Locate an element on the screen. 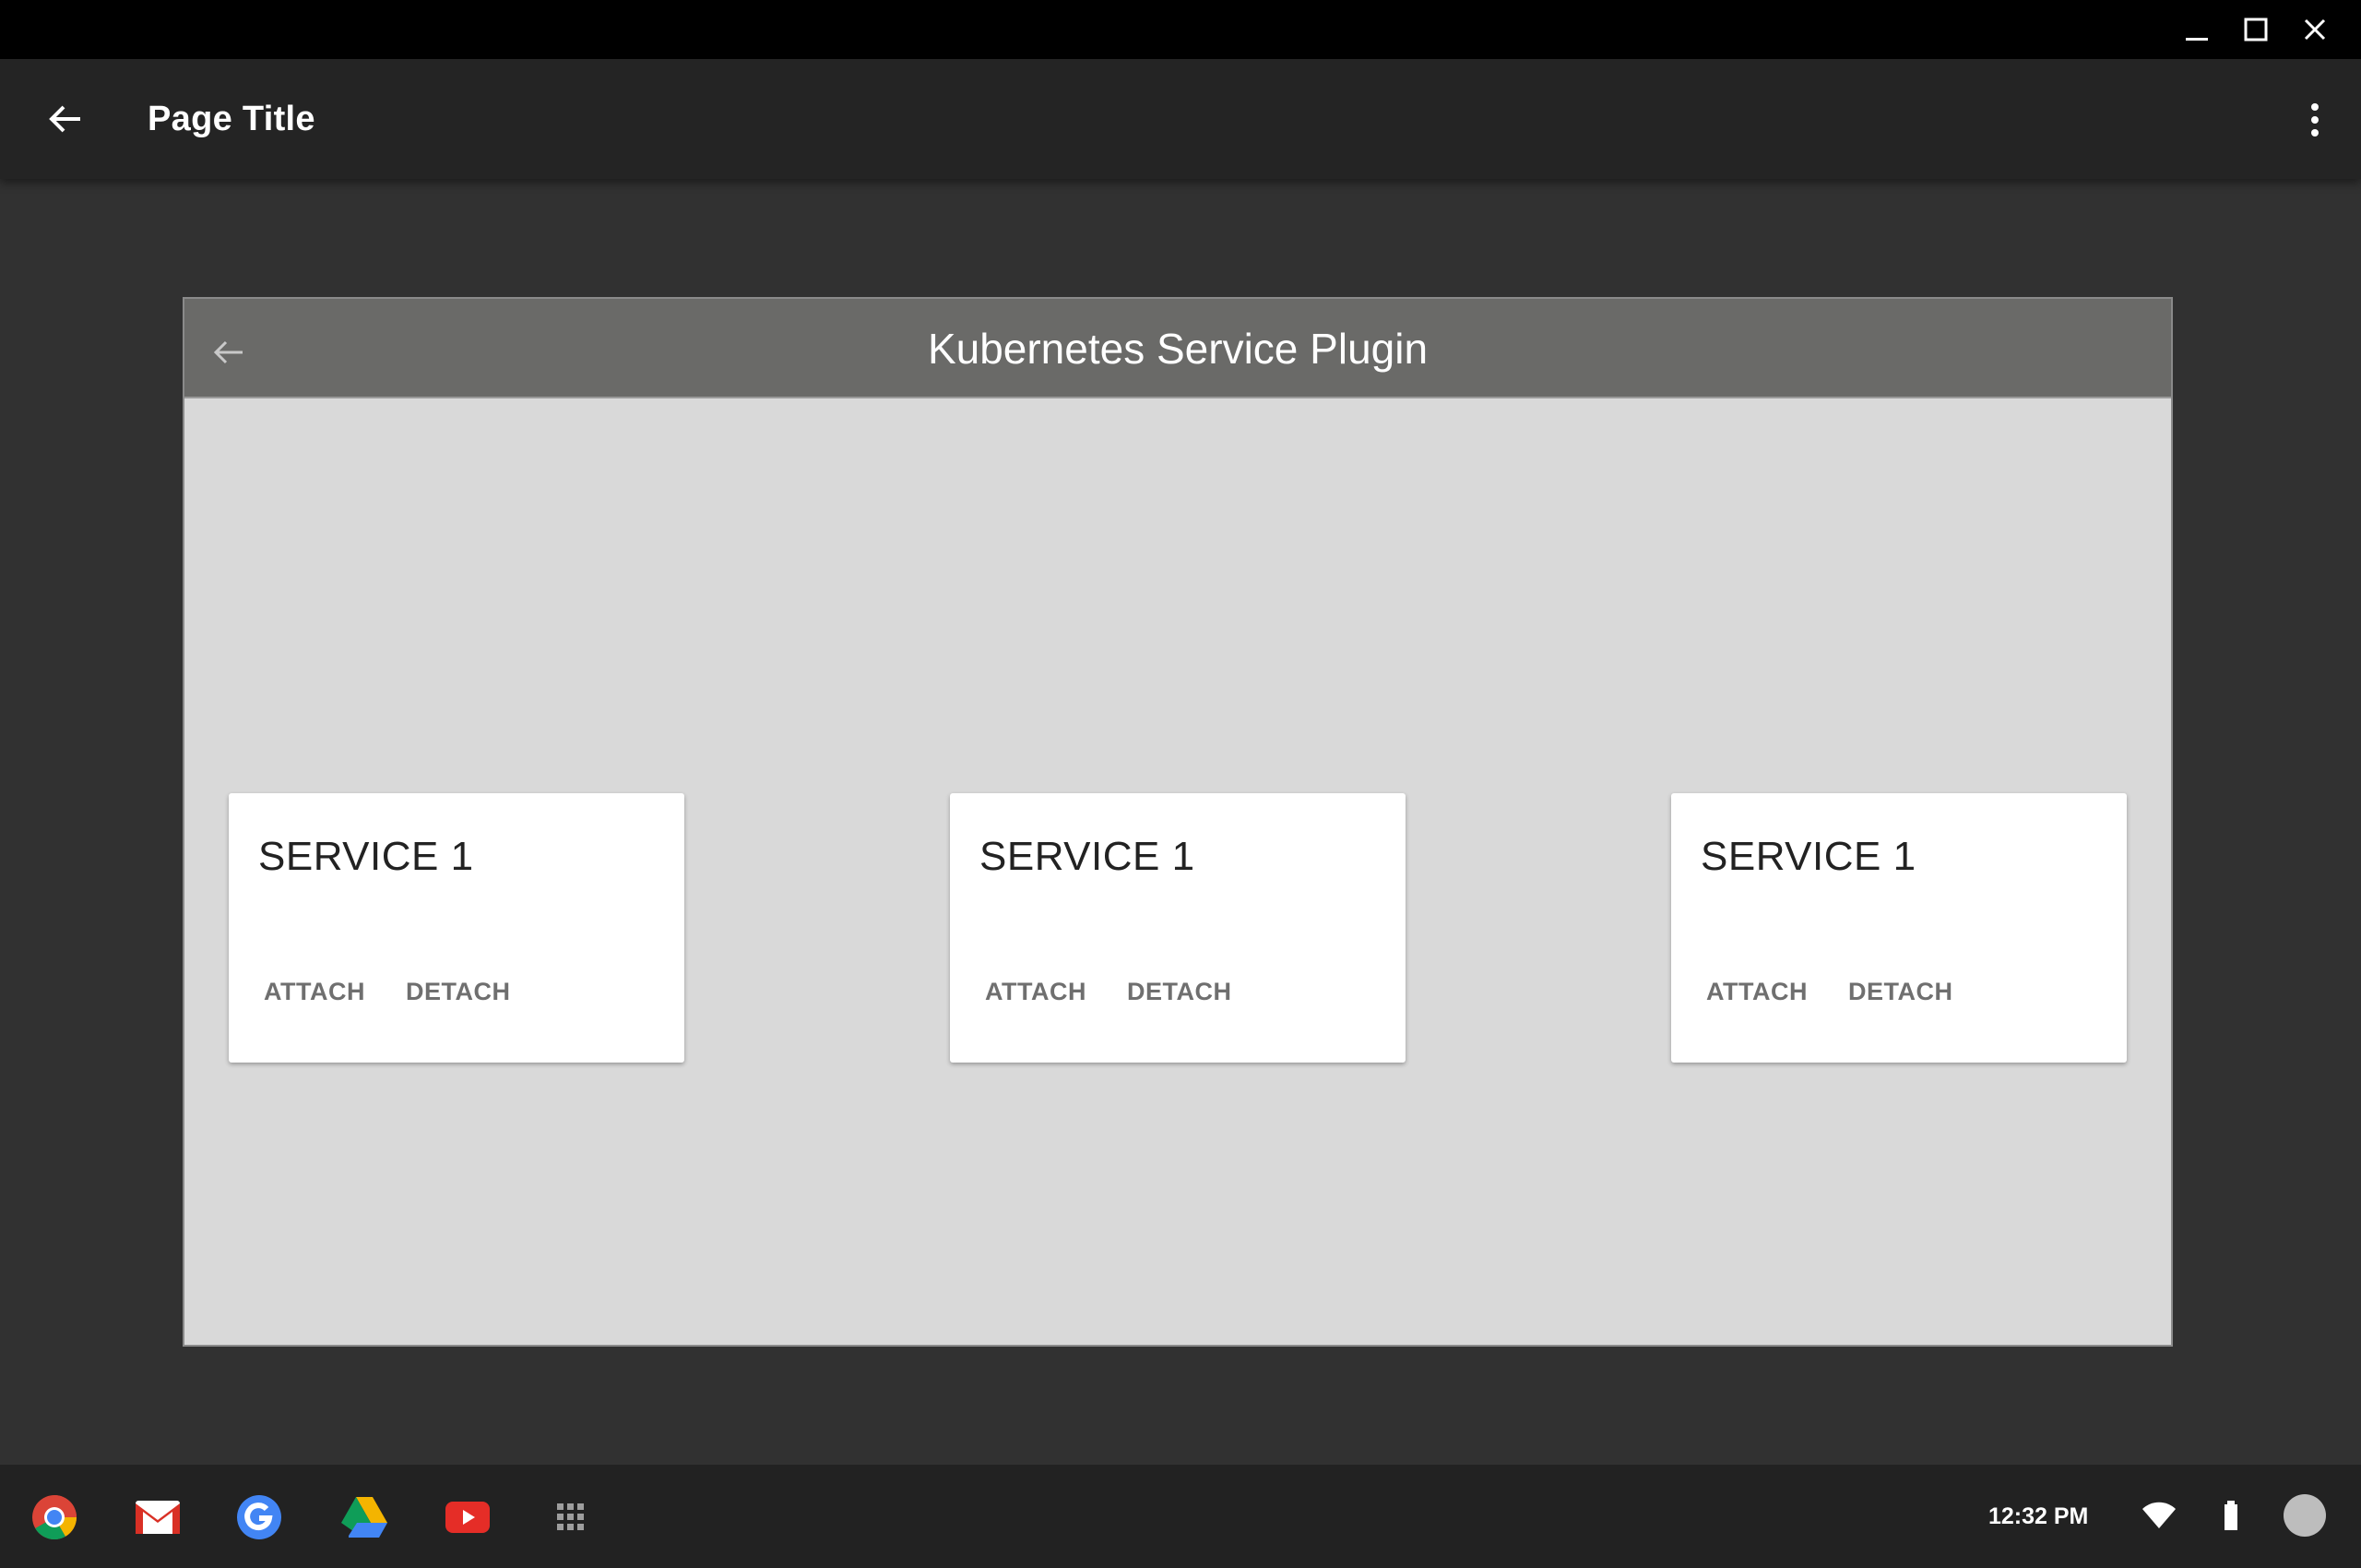 The height and width of the screenshot is (1568, 2361). maximize-button is located at coordinates (2255, 29).